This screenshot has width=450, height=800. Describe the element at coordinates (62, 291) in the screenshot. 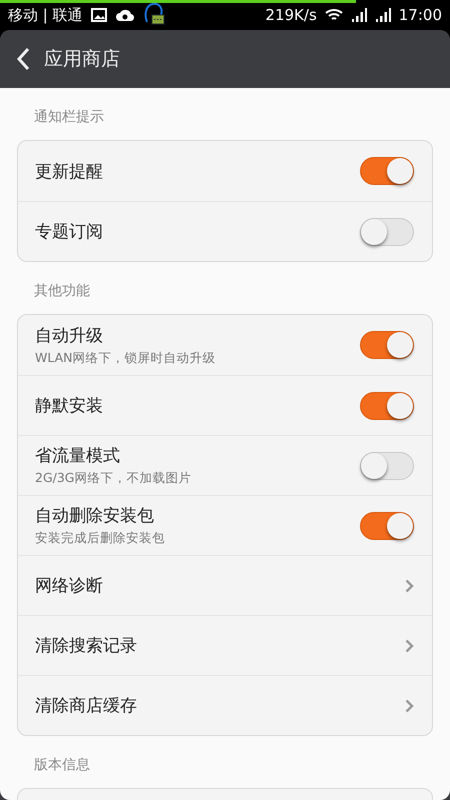

I see `section-header: 其他功能` at that location.